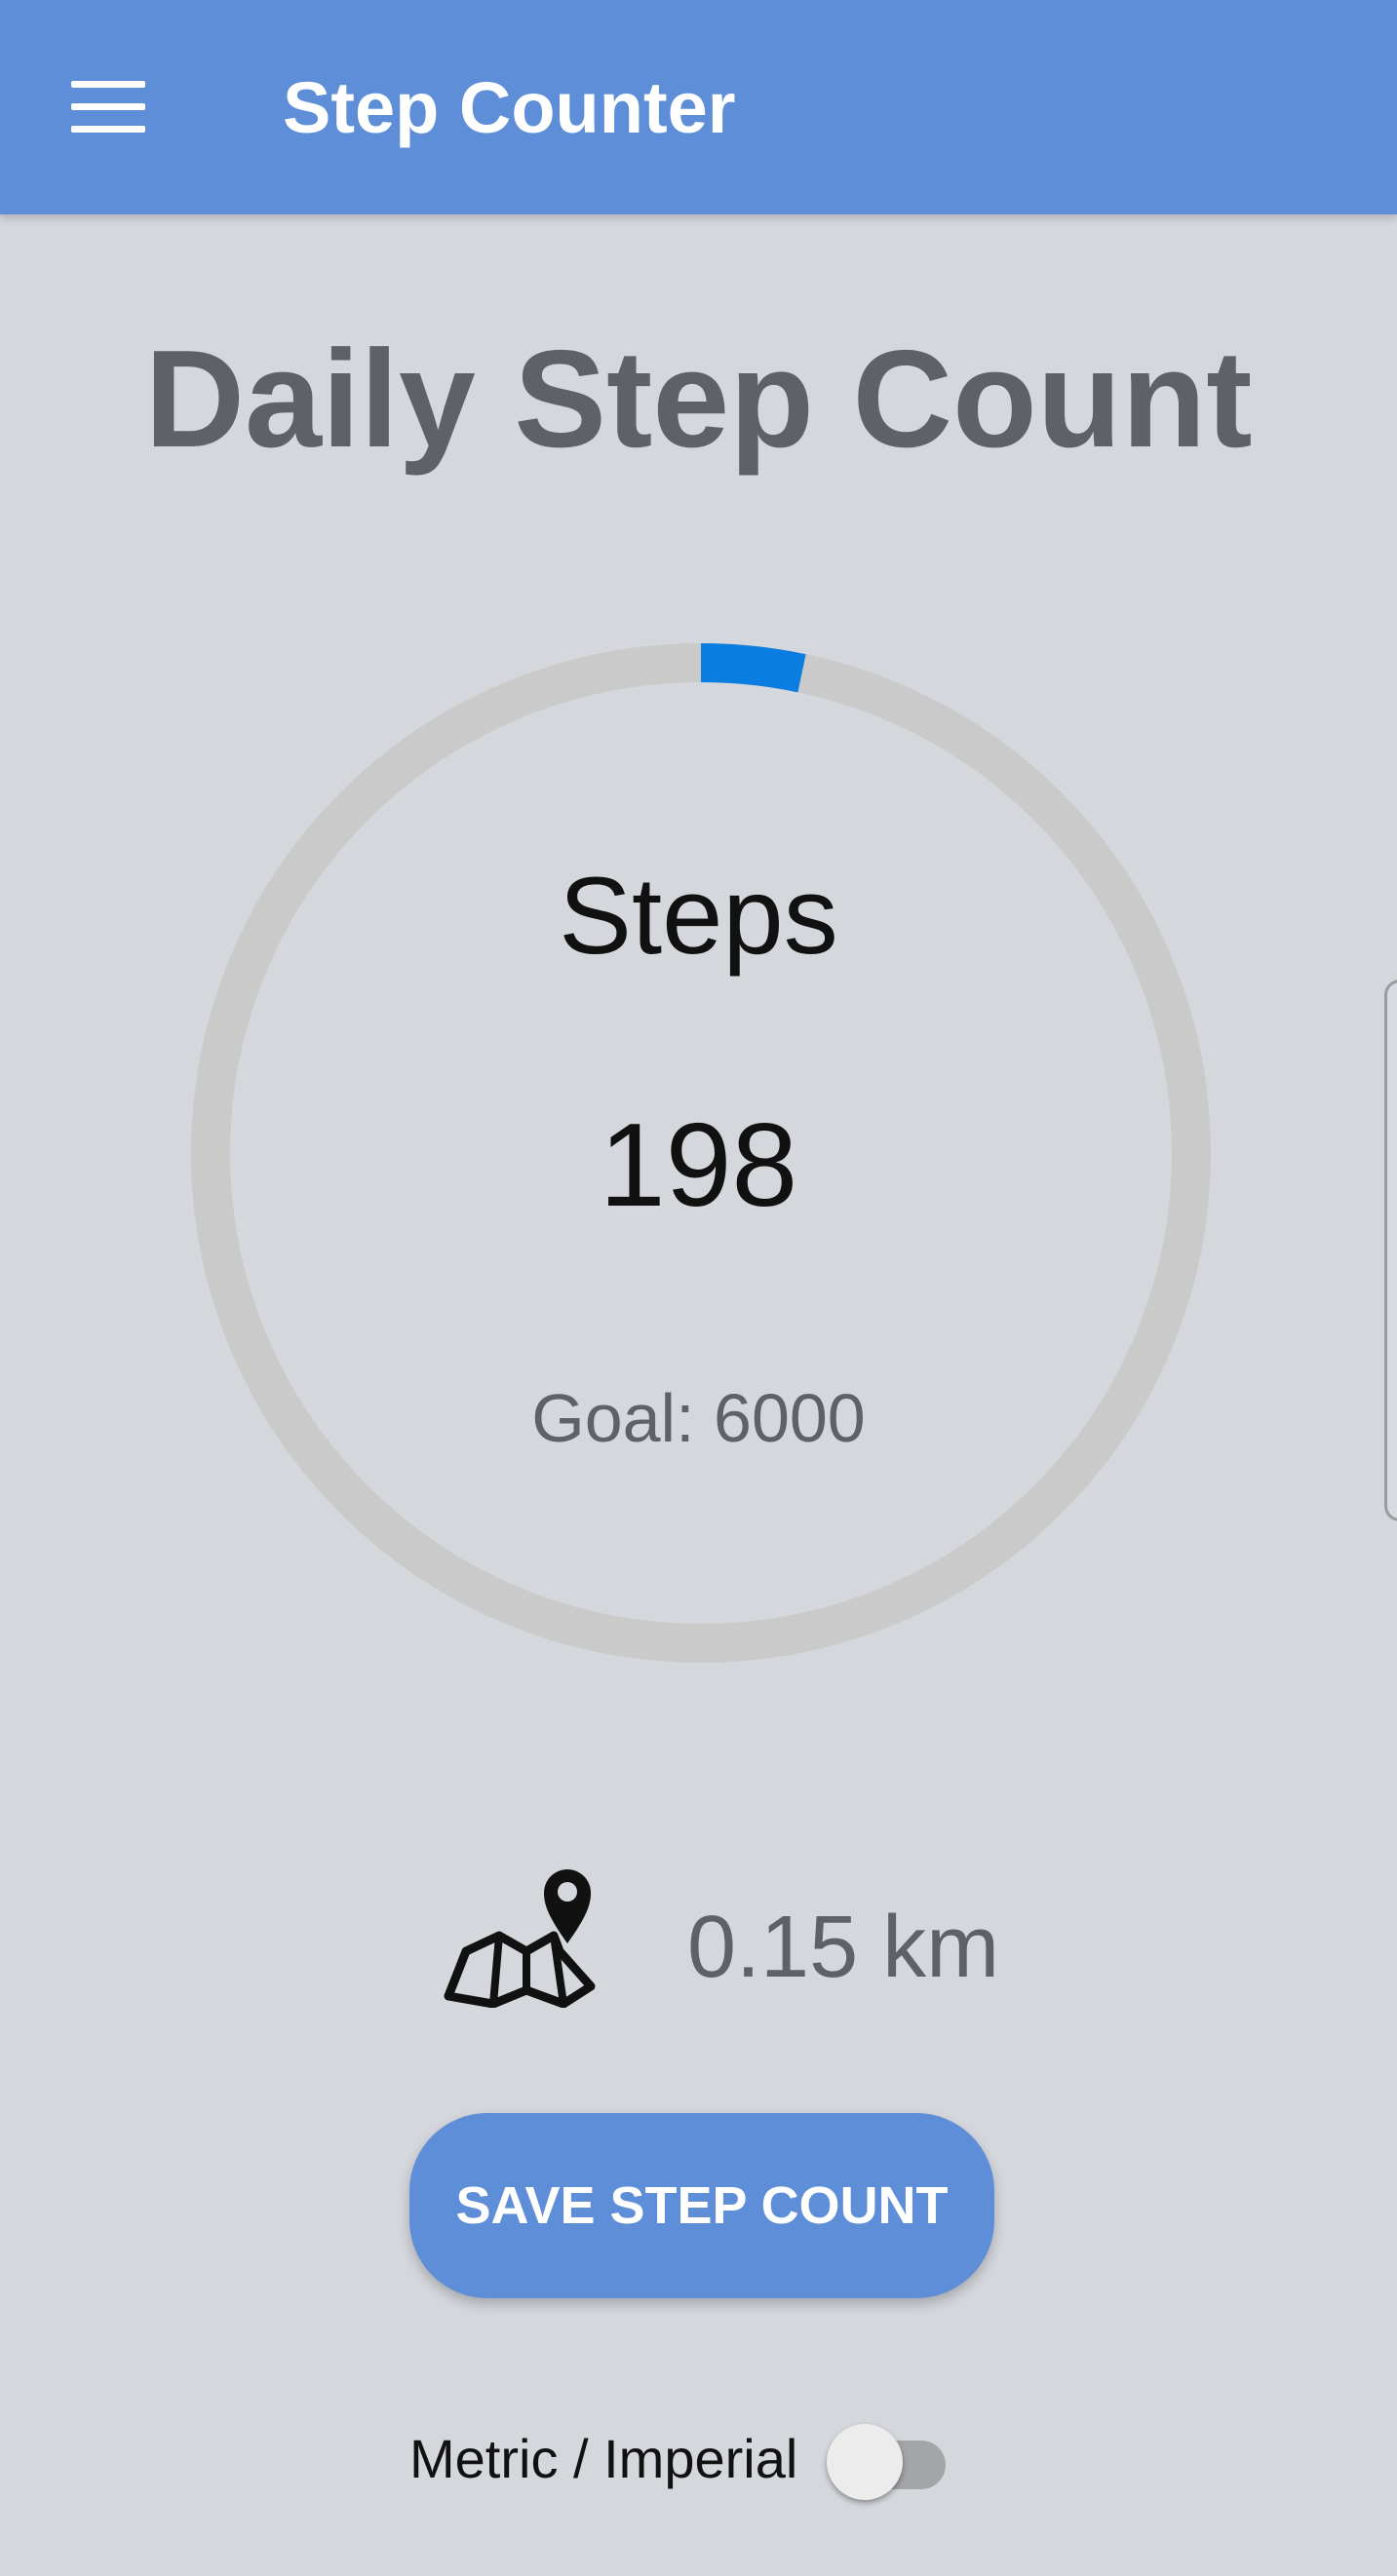  I want to click on distance-value: 0.15 km, so click(843, 1947).